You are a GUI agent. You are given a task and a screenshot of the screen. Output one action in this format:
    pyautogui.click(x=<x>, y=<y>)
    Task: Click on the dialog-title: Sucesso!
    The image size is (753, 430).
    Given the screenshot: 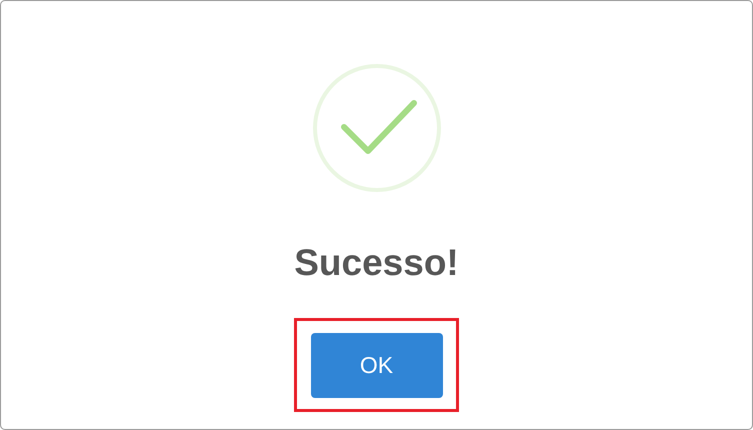 What is the action you would take?
    pyautogui.click(x=376, y=263)
    